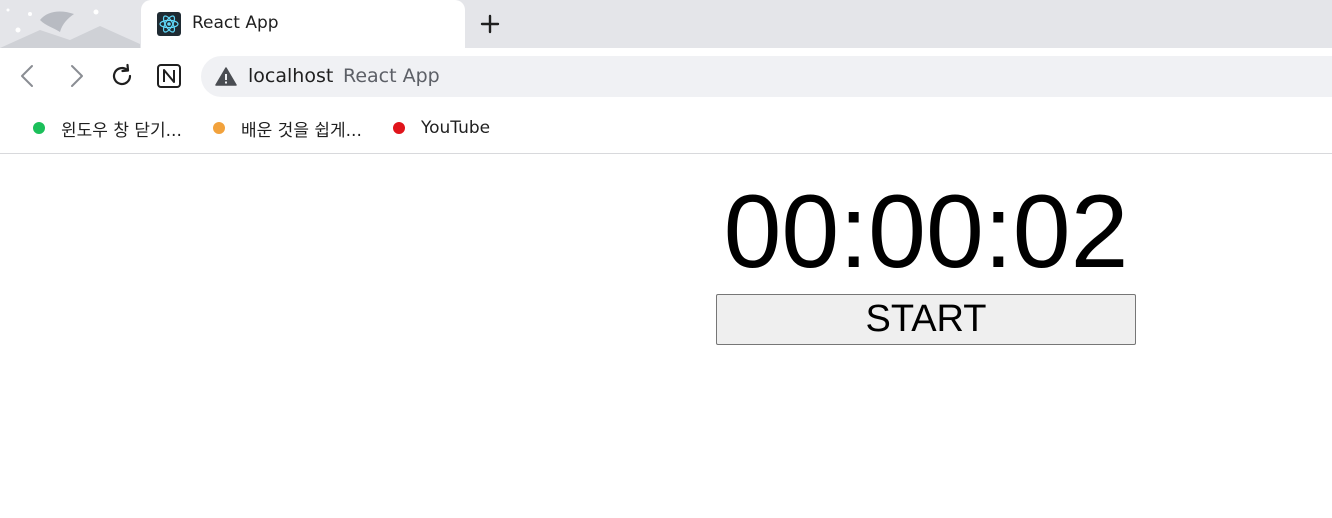  Describe the element at coordinates (226, 77) in the screenshot. I see `warning-triangle-icon` at that location.